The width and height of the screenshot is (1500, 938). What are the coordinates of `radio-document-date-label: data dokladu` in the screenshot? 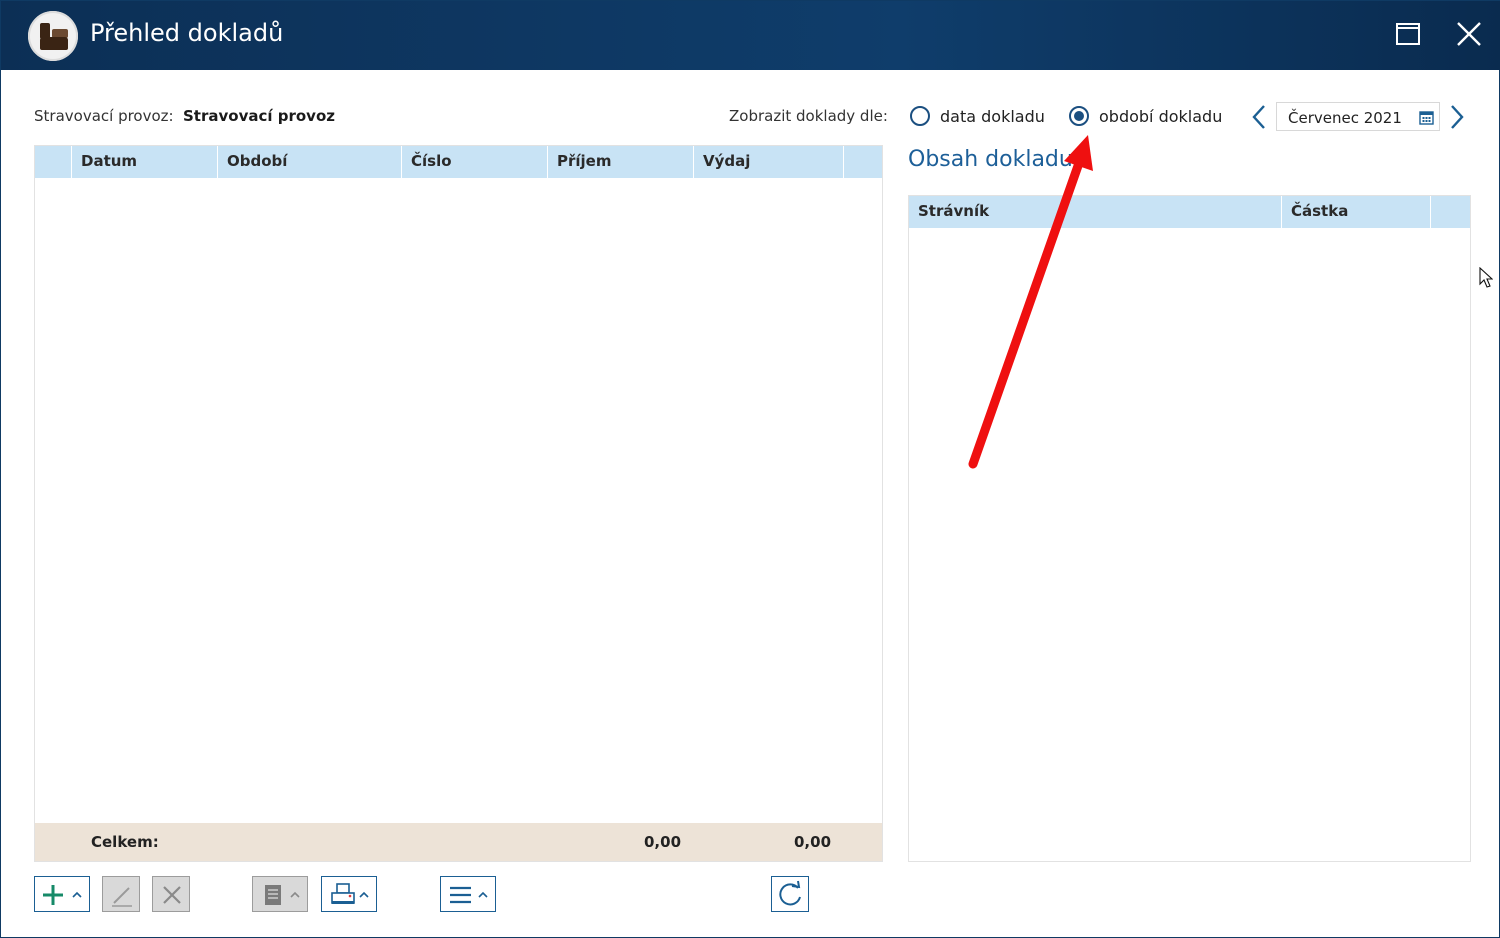 It's located at (992, 116).